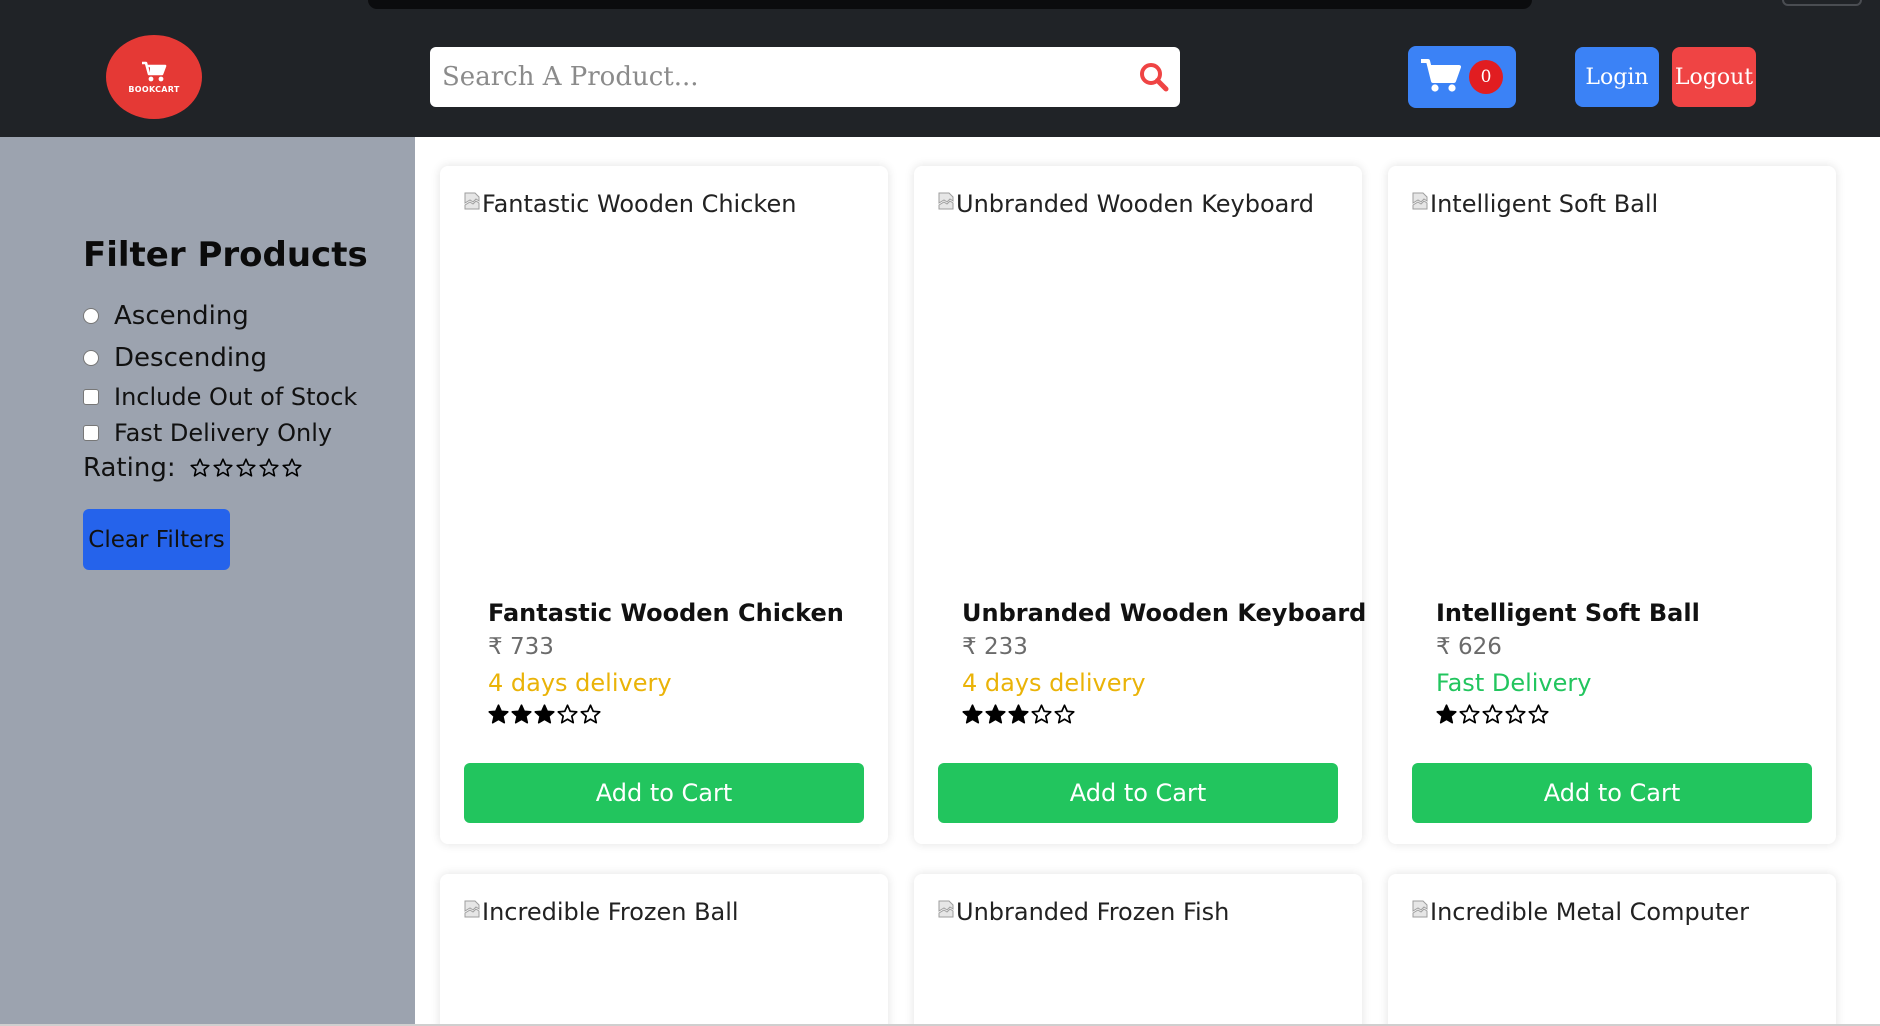 The width and height of the screenshot is (1880, 1026). I want to click on product-price: ₹ 626, so click(1469, 647).